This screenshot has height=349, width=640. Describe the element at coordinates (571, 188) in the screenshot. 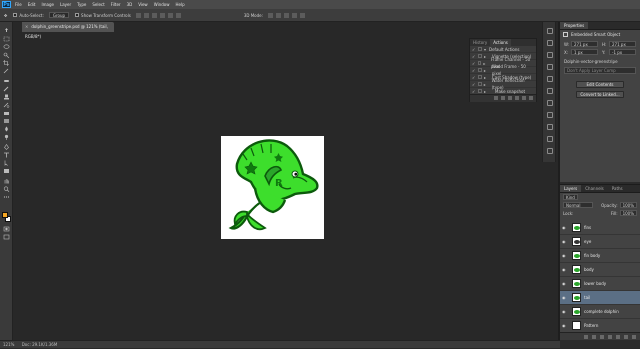

I see `tab-layers: Layers` at that location.